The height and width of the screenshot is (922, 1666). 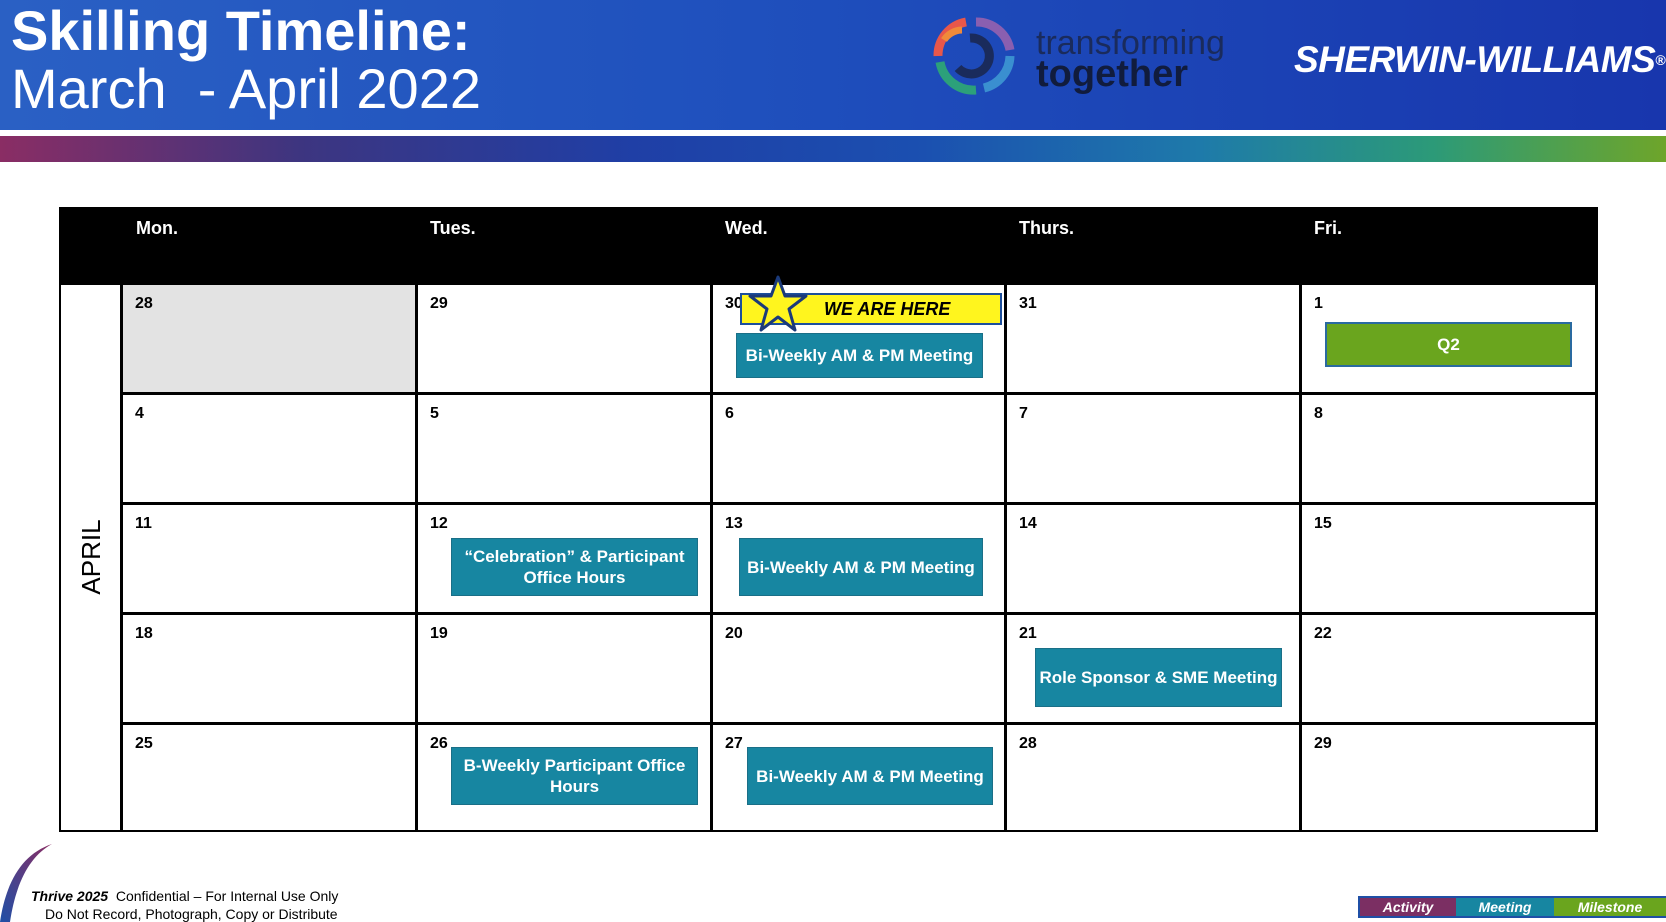 I want to click on logo-text-together: together, so click(x=1112, y=74).